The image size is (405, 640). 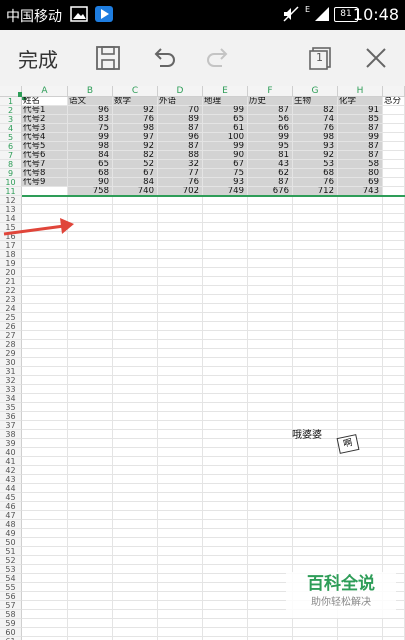 What do you see at coordinates (90, 164) in the screenshot?
I see `table-cell: 65` at bounding box center [90, 164].